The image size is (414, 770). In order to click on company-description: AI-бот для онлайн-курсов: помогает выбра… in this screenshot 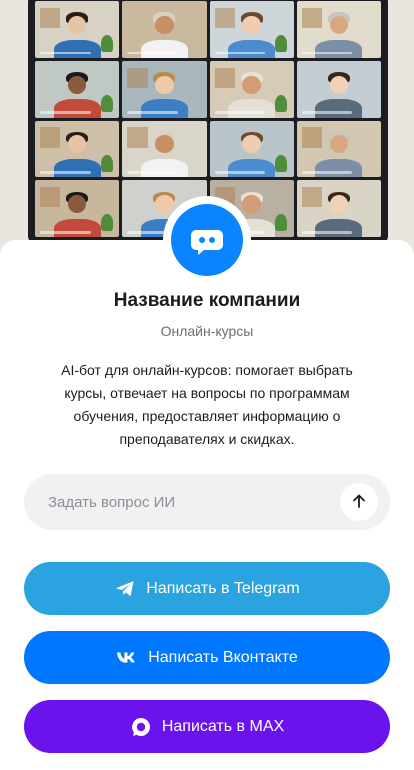, I will do `click(207, 404)`.